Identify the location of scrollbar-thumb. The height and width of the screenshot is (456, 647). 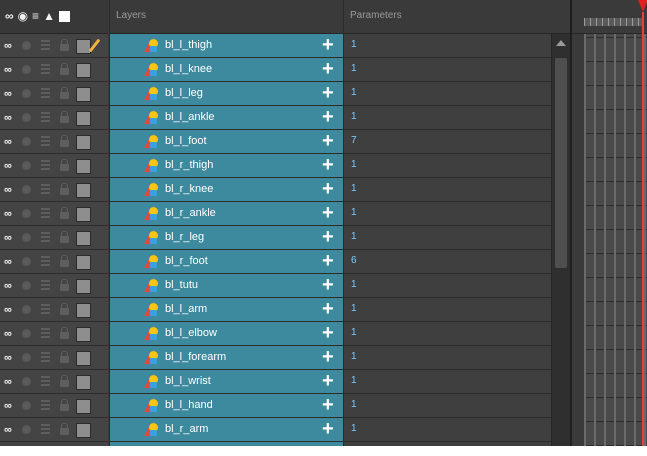
(561, 163).